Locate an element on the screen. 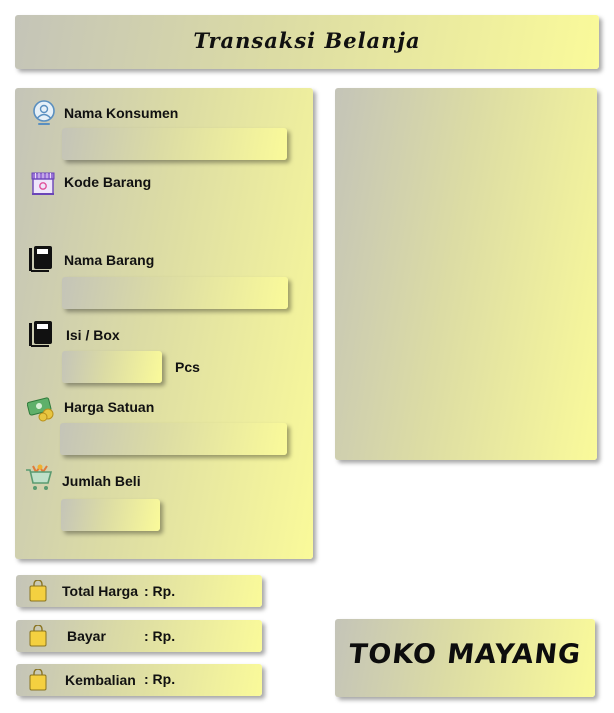 This screenshot has width=614, height=713. kembalian-bar: Kembalian : Rp. is located at coordinates (139, 680).